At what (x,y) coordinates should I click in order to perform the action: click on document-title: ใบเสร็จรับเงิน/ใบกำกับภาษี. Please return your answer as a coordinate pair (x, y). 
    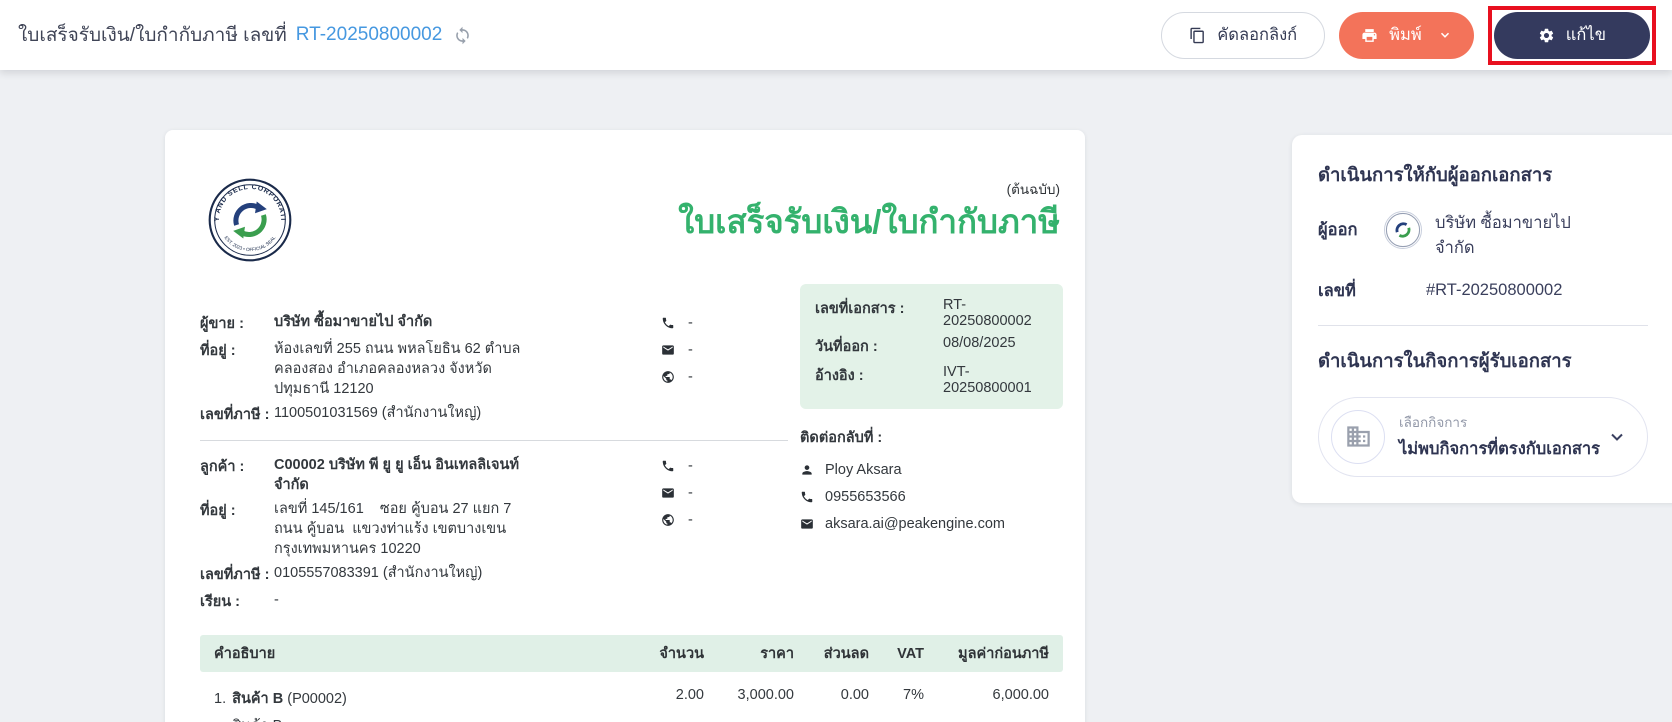
    Looking at the image, I should click on (869, 221).